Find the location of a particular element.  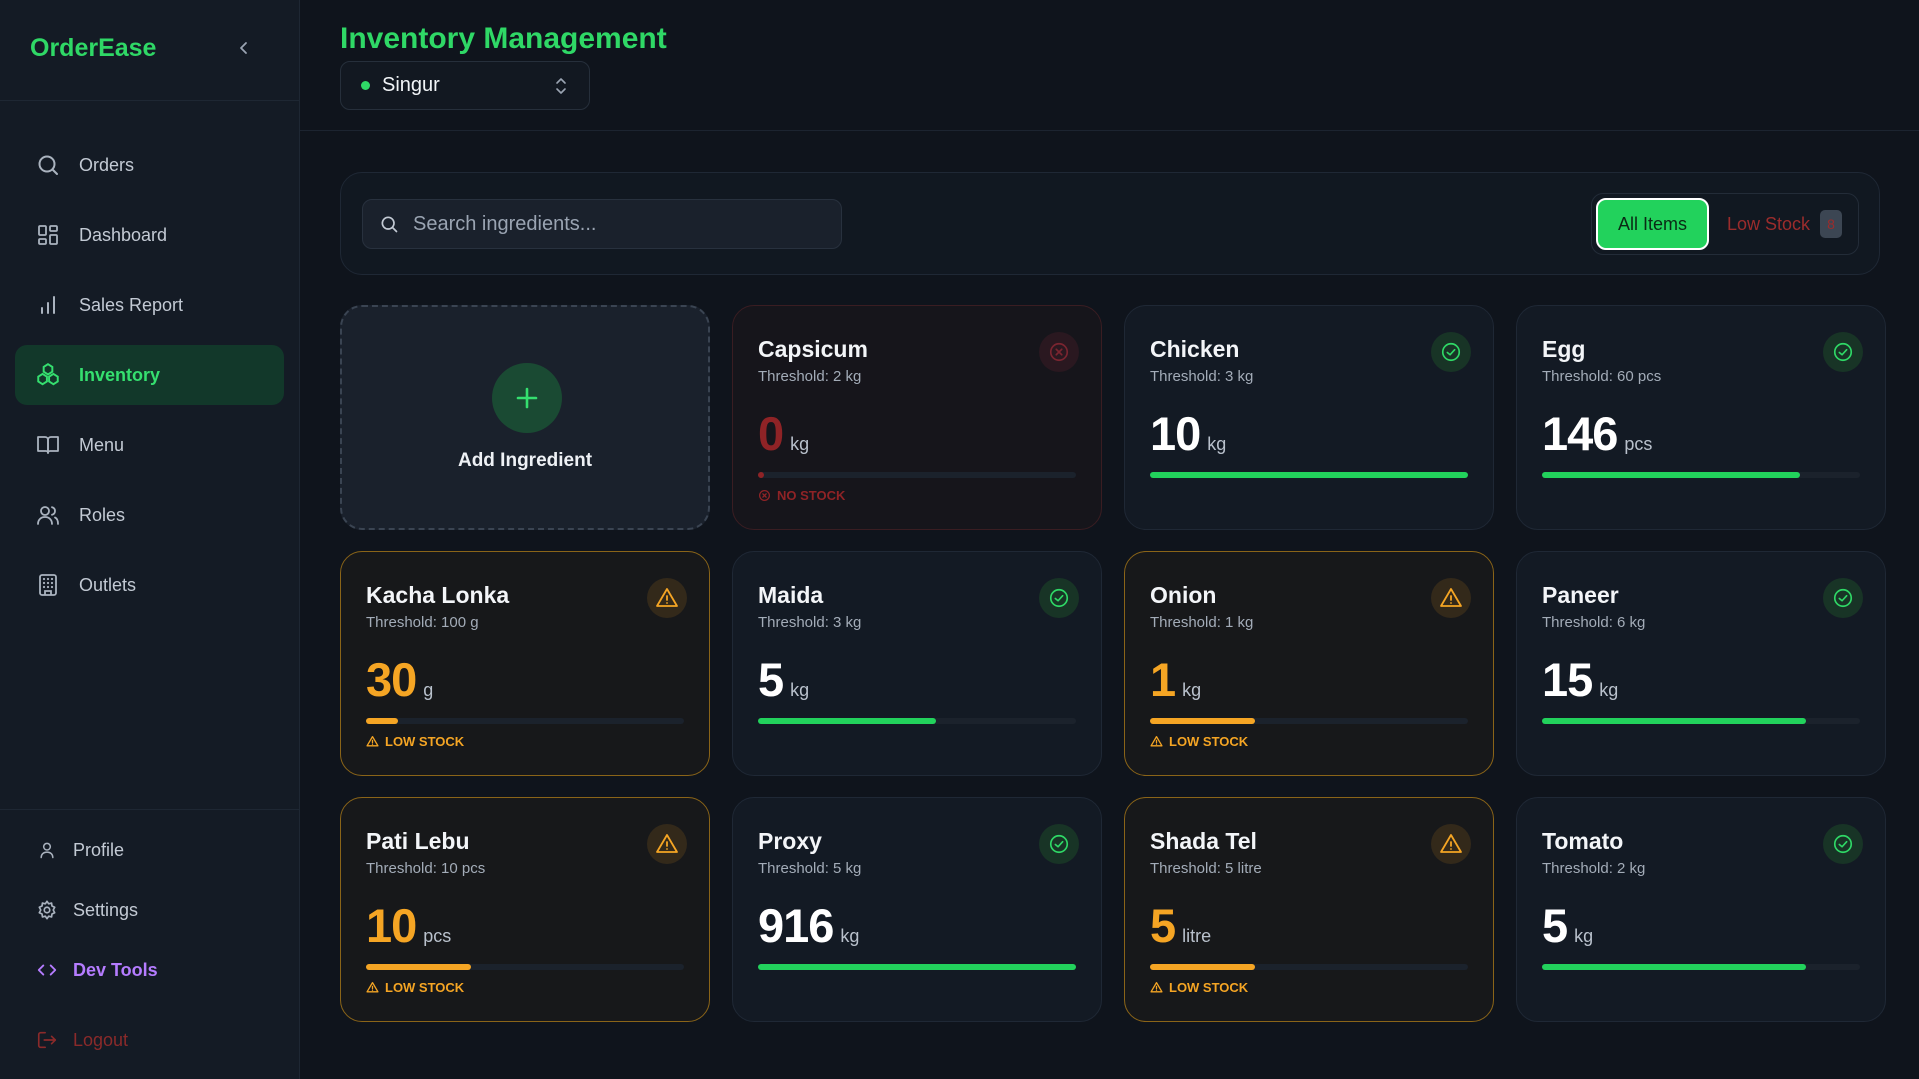

outlet-select: Singur is located at coordinates (465, 85).